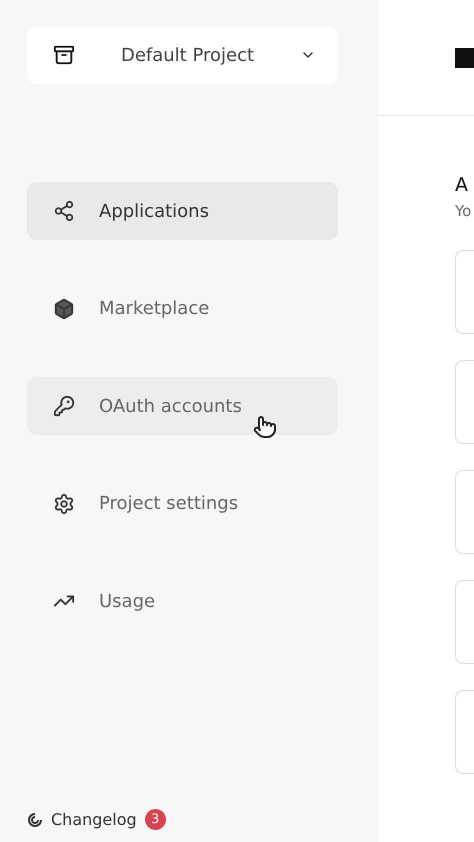 This screenshot has height=842, width=474. What do you see at coordinates (182, 503) in the screenshot?
I see `nav-item: Project settings` at bounding box center [182, 503].